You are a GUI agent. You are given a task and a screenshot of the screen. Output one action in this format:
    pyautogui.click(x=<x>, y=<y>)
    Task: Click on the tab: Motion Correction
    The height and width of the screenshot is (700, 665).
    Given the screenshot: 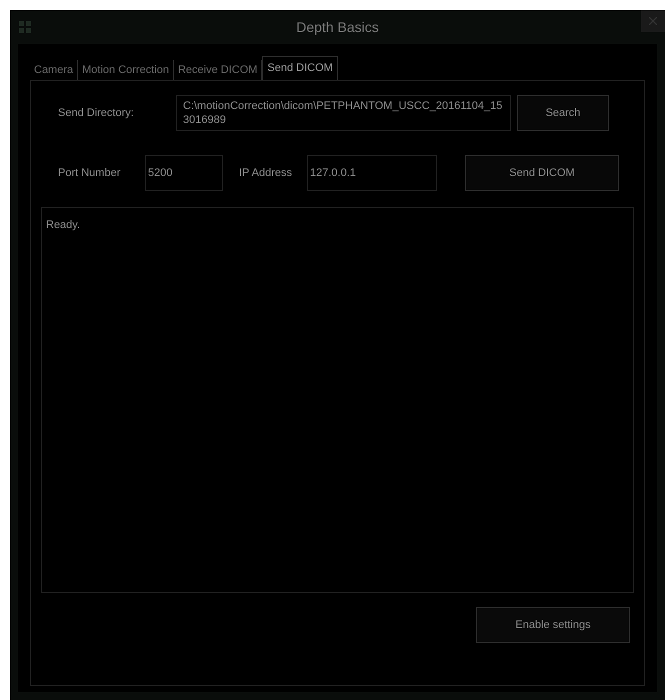 What is the action you would take?
    pyautogui.click(x=126, y=70)
    